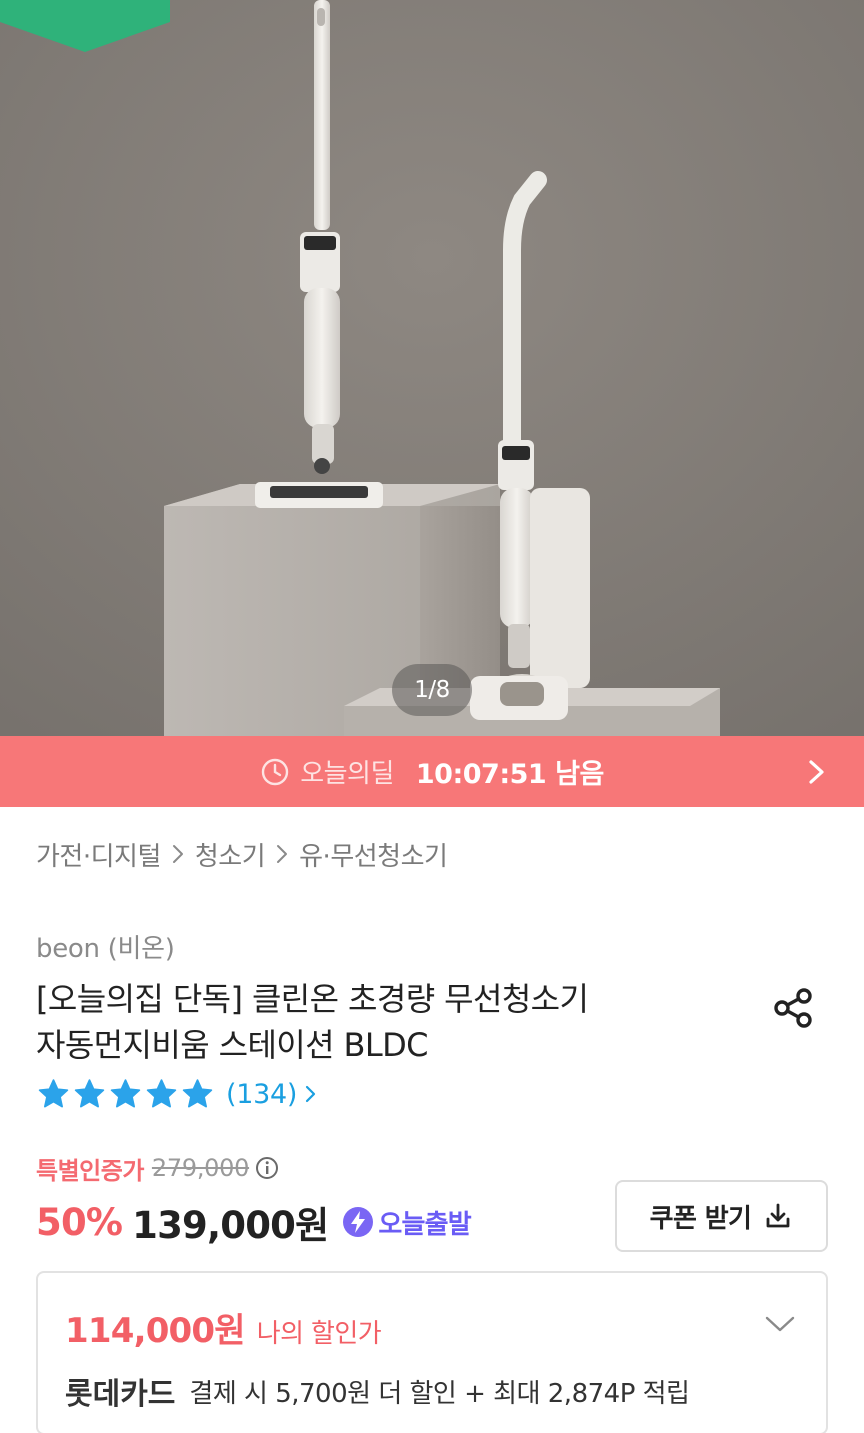  Describe the element at coordinates (85, 26) in the screenshot. I see `promo-badge` at that location.